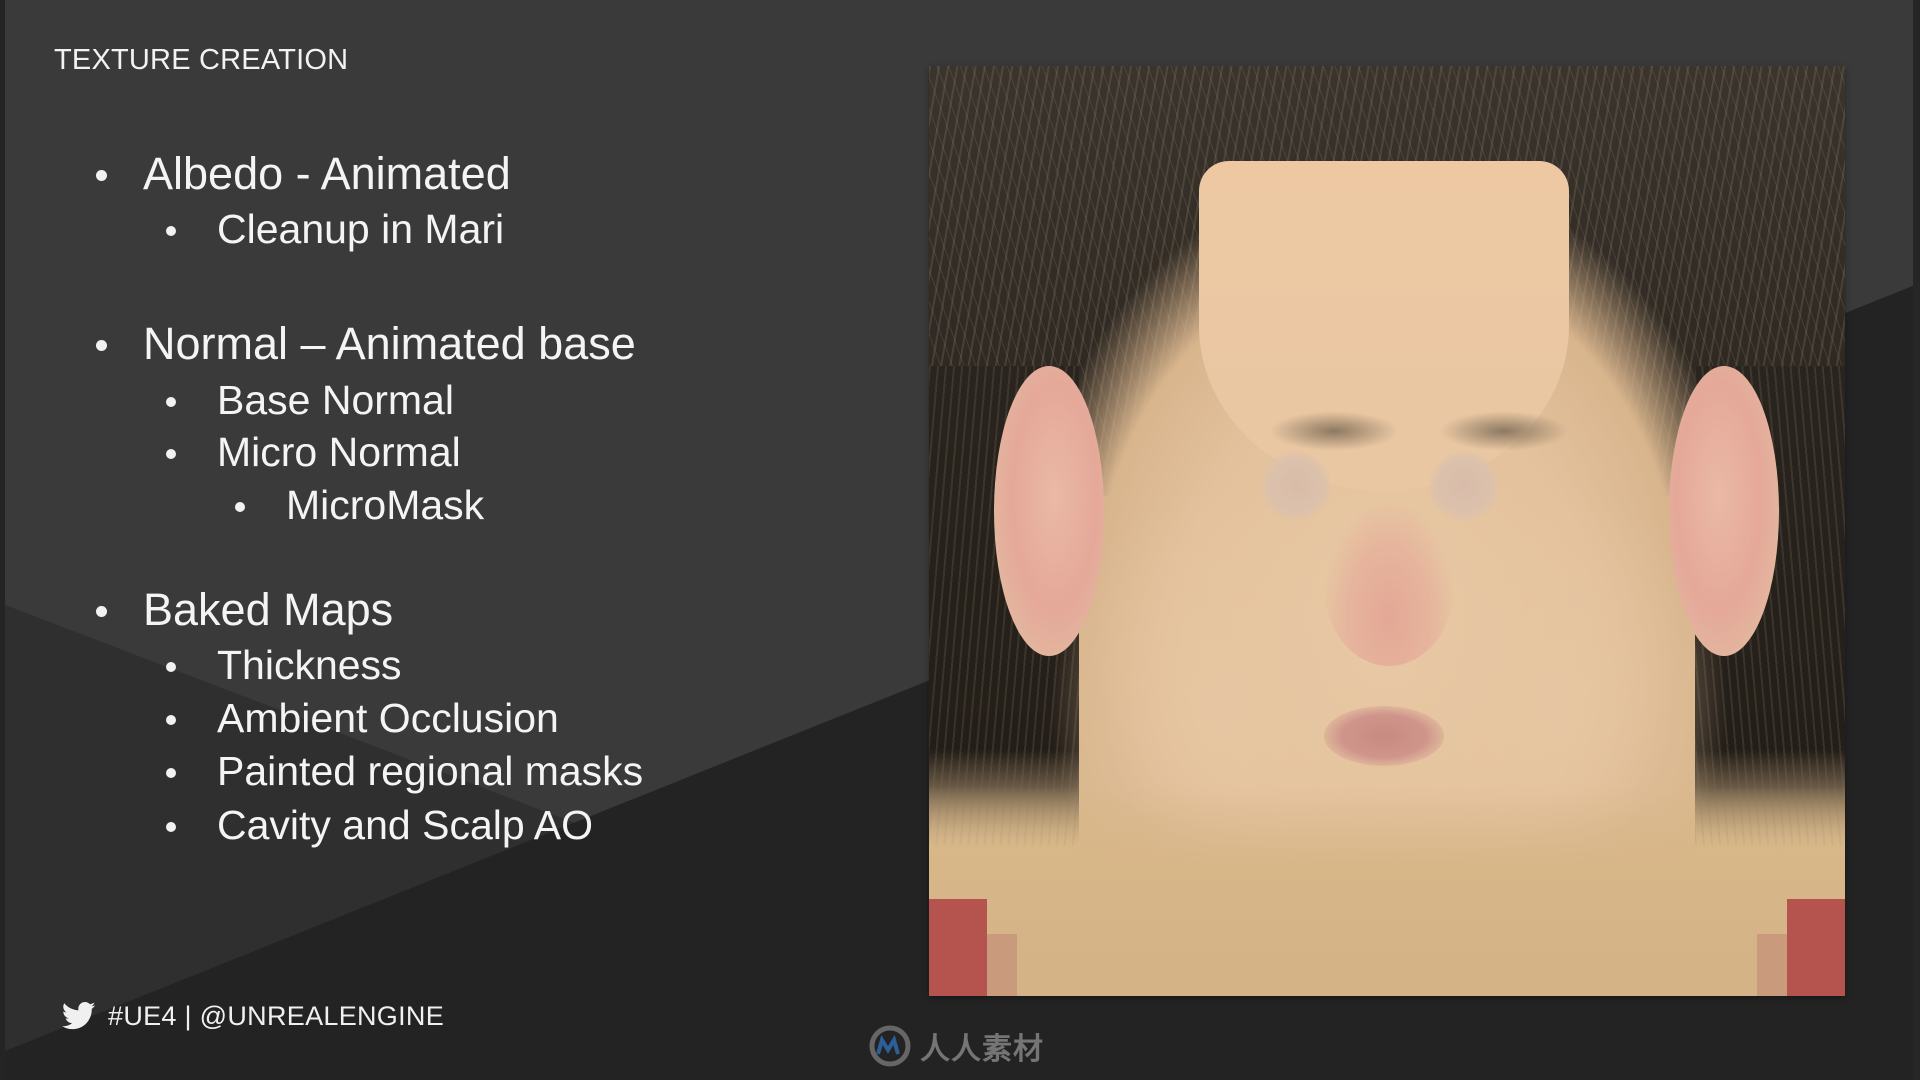 This screenshot has width=1920, height=1080. I want to click on lips-region, so click(1384, 736).